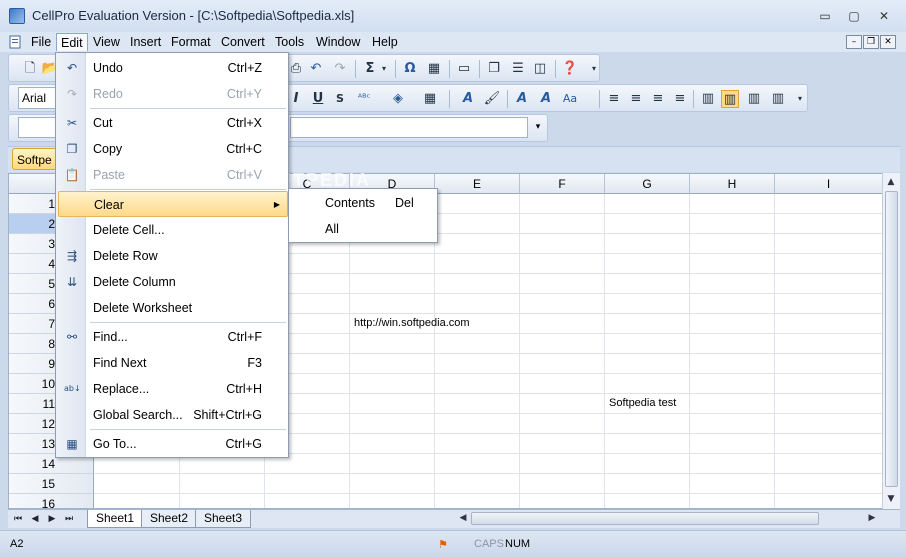 The width and height of the screenshot is (906, 557). I want to click on menu-item-find: ⚯ Find... Ctrl+F, so click(173, 337).